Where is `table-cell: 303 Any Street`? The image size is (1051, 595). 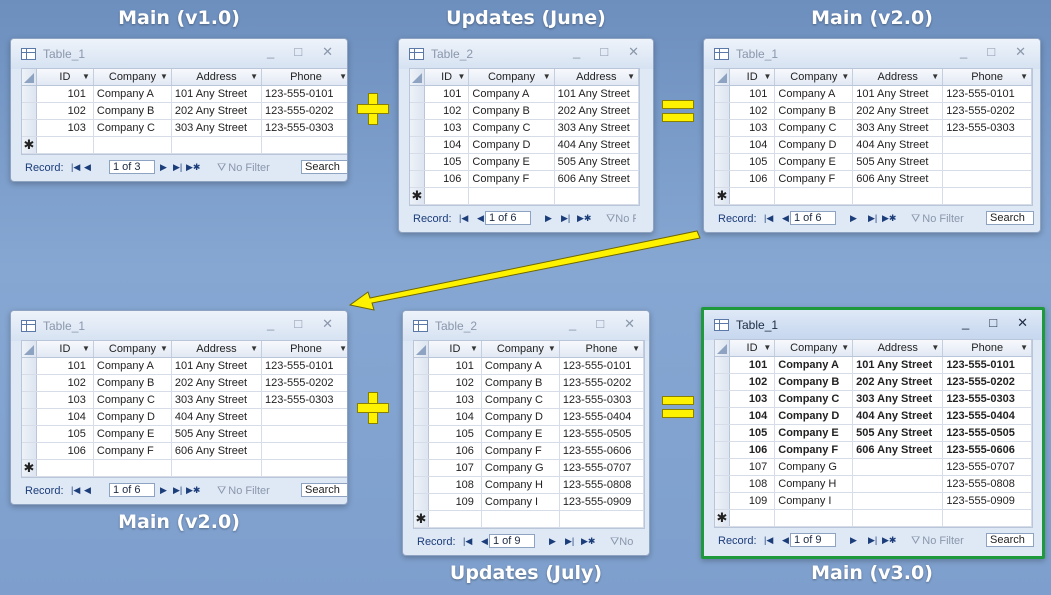 table-cell: 303 Any Street is located at coordinates (898, 128).